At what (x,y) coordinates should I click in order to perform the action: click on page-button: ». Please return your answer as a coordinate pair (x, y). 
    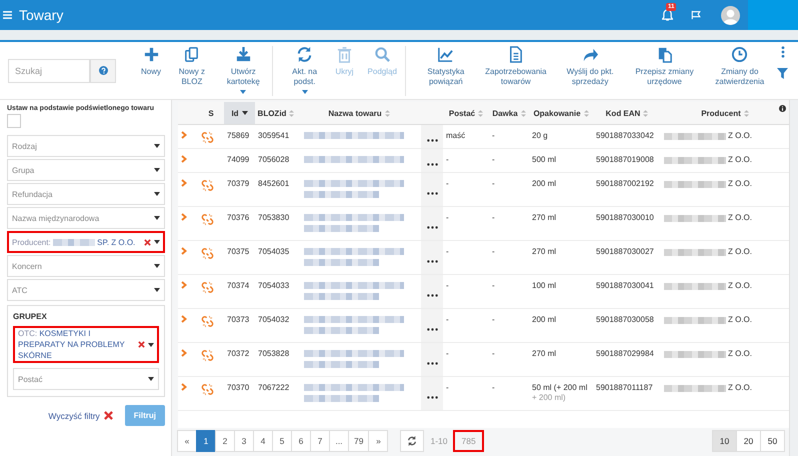
    Looking at the image, I should click on (378, 441).